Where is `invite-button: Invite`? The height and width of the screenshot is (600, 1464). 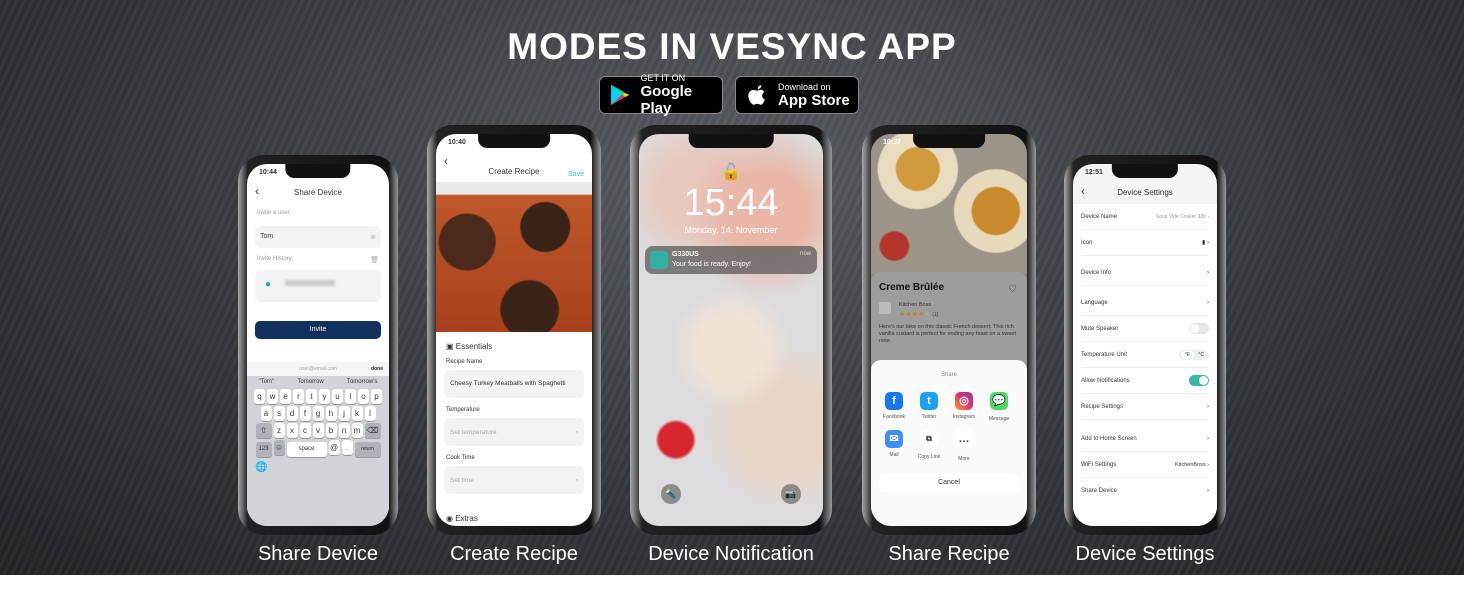 invite-button: Invite is located at coordinates (318, 330).